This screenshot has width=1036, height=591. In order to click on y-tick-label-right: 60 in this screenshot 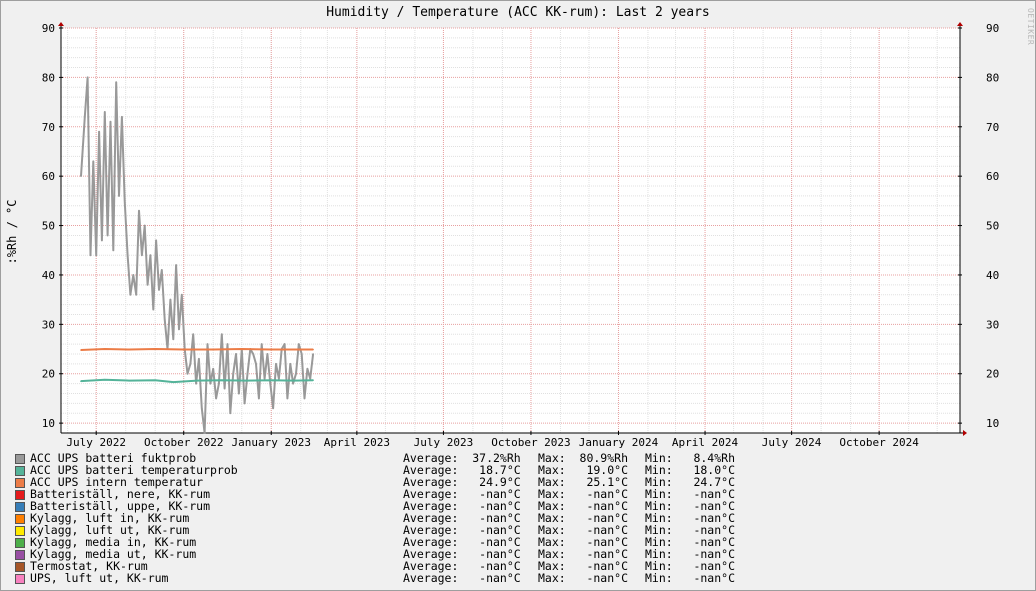, I will do `click(992, 176)`.